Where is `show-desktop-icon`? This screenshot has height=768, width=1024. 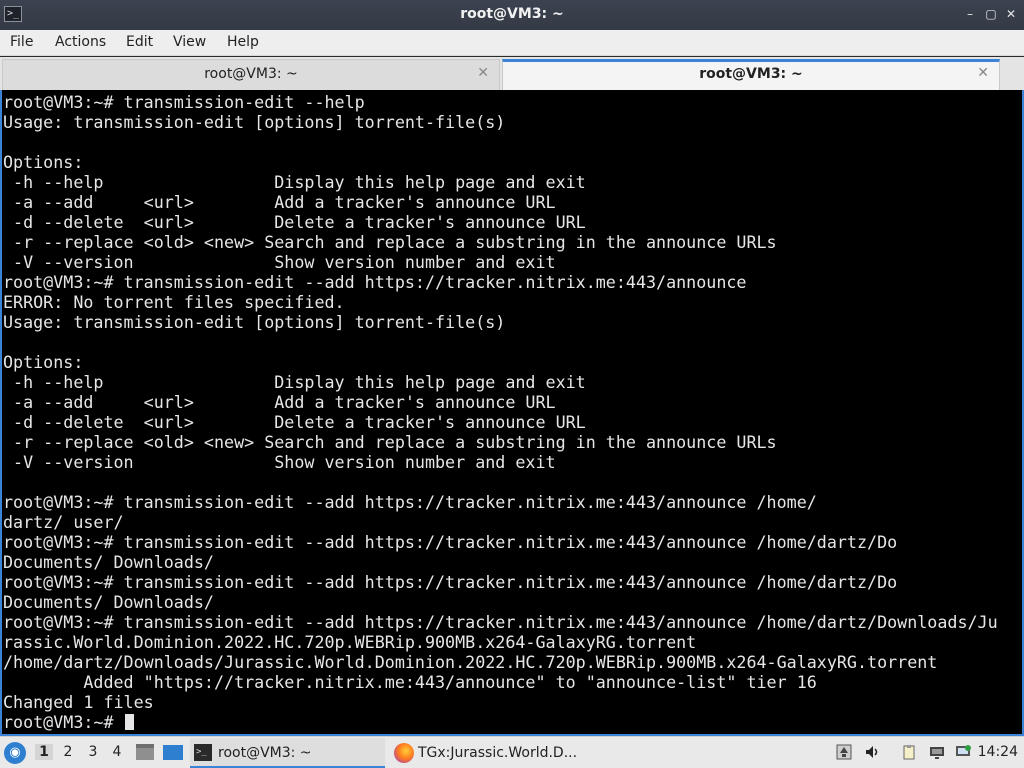
show-desktop-icon is located at coordinates (173, 752).